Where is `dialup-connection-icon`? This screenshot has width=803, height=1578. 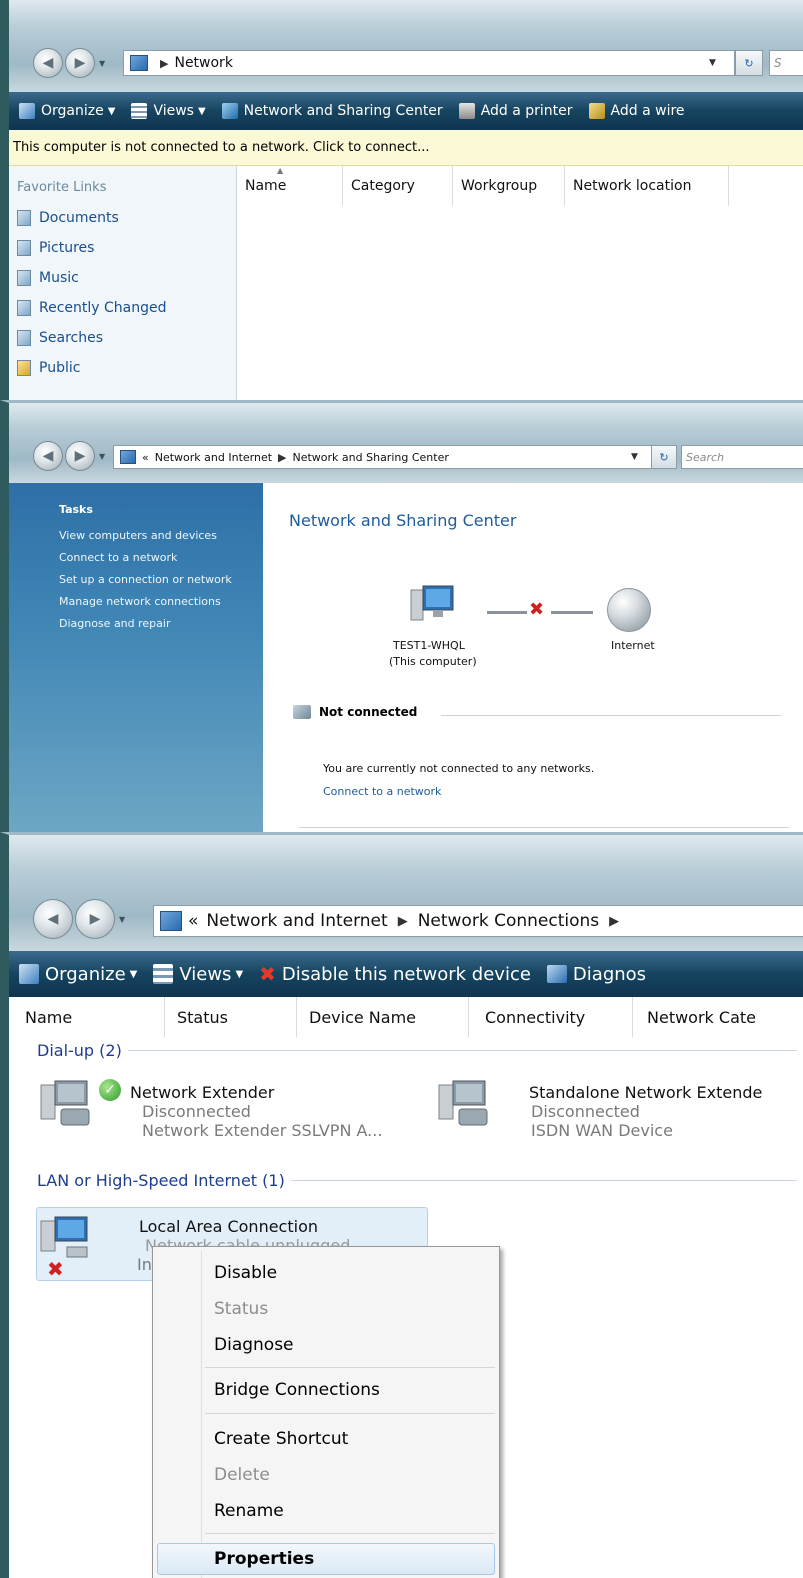
dialup-connection-icon is located at coordinates (65, 1103).